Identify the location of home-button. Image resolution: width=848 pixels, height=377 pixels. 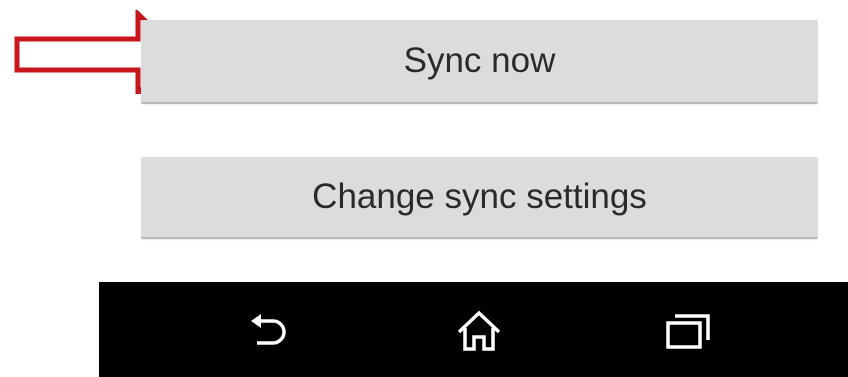
(479, 331).